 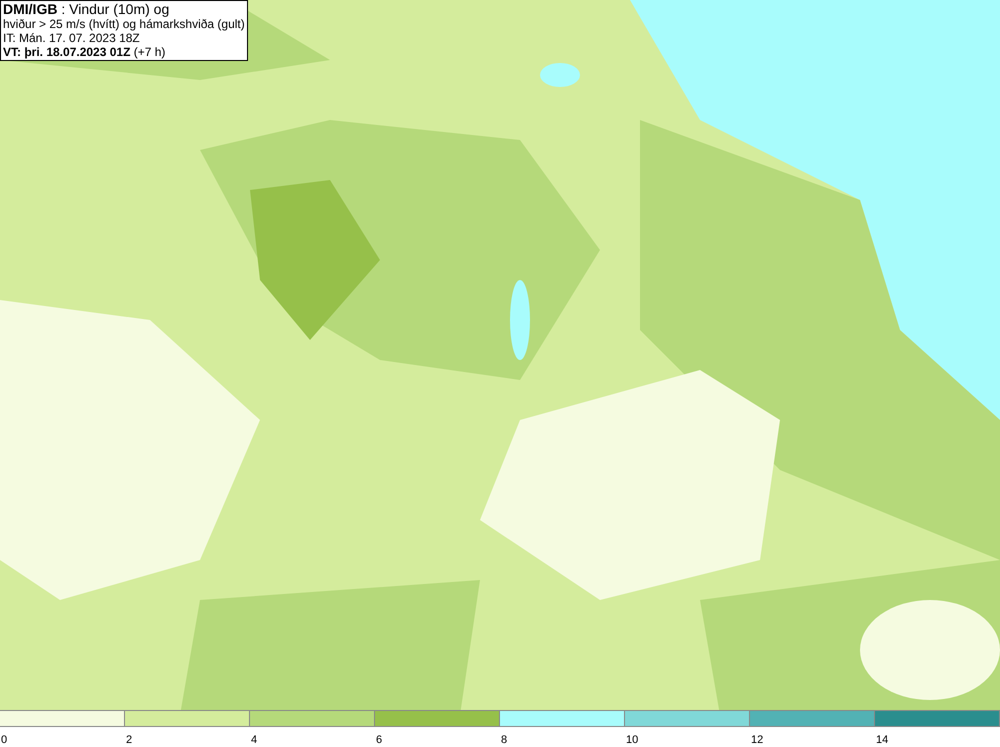 I want to click on legend-tick-label: 6, so click(x=378, y=740).